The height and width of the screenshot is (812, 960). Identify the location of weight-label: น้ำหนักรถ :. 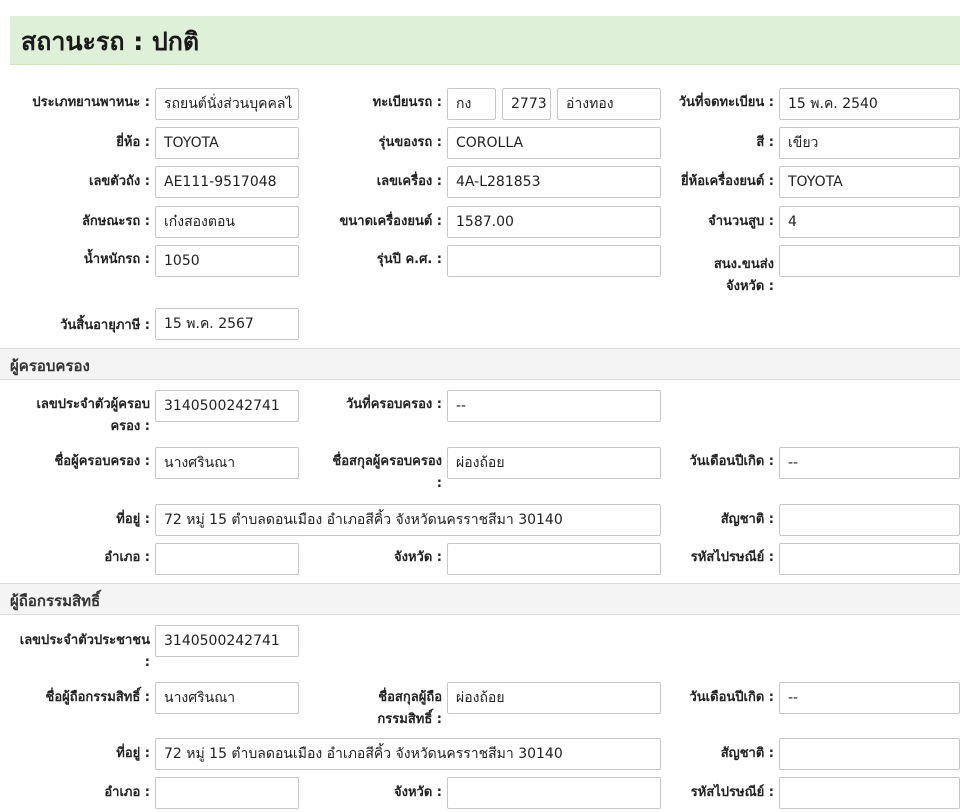
(116, 259).